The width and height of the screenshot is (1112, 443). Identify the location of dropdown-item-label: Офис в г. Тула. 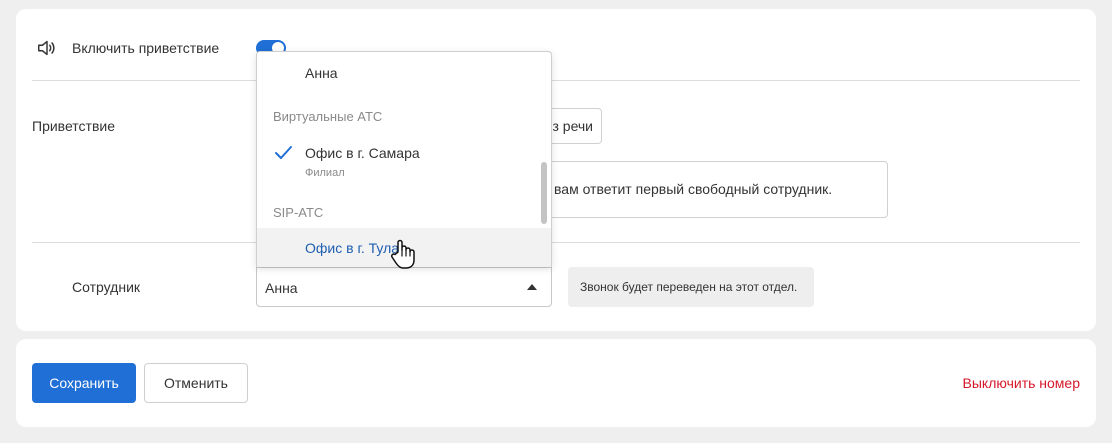
(352, 248).